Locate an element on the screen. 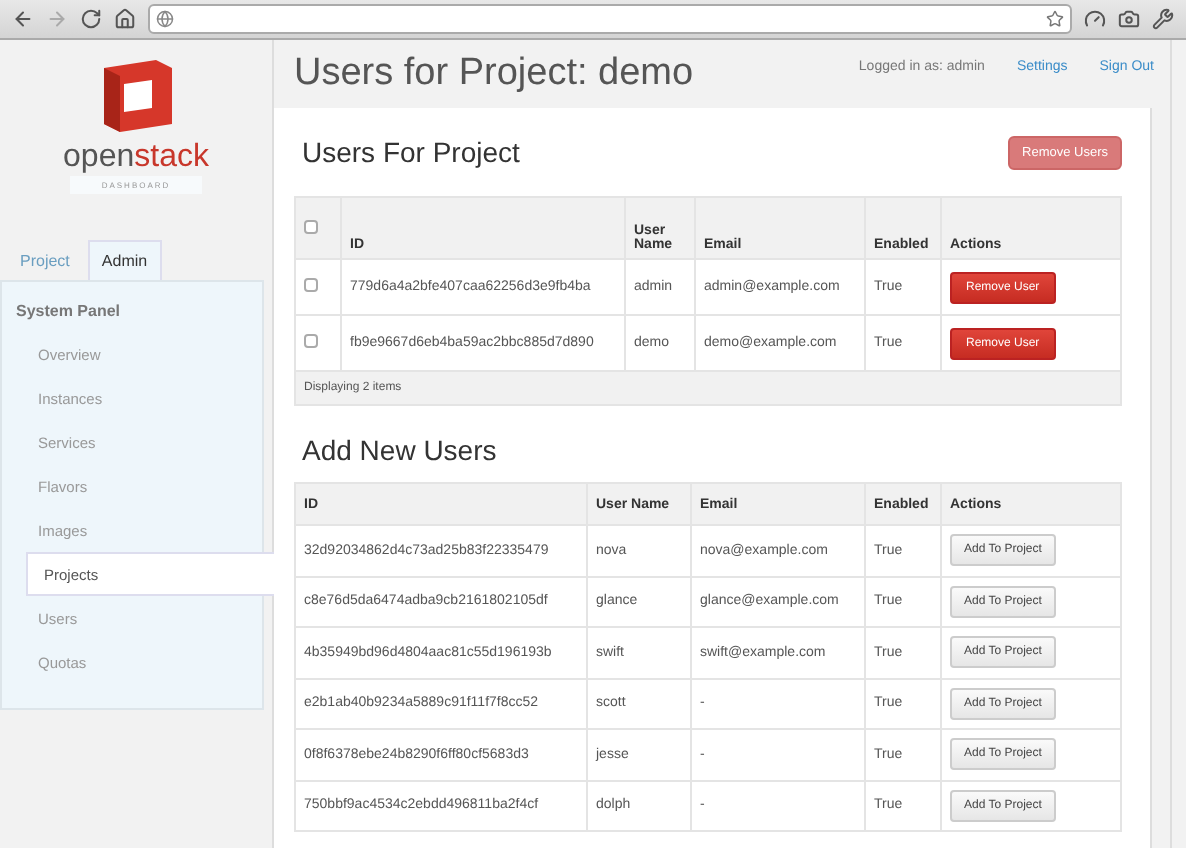 This screenshot has height=848, width=1186. camera-icon is located at coordinates (1129, 19).